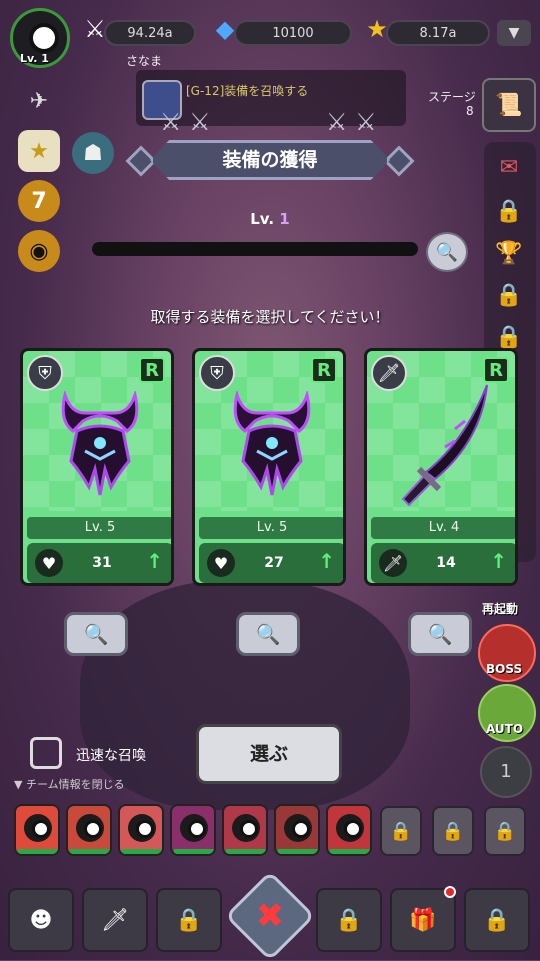  What do you see at coordinates (20, 784) in the screenshot?
I see `triangle-down-icon: ▼` at bounding box center [20, 784].